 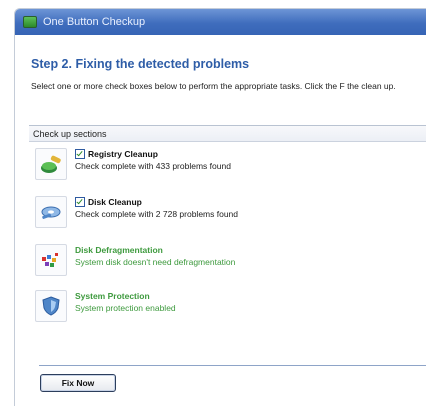 I want to click on sections-header: Check up sections, so click(x=227, y=134).